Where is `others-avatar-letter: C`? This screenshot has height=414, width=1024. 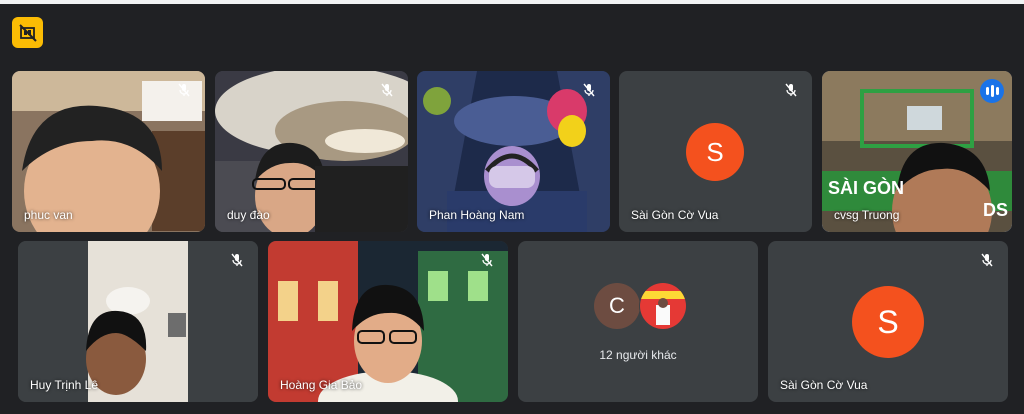
others-avatar-letter: C is located at coordinates (617, 305).